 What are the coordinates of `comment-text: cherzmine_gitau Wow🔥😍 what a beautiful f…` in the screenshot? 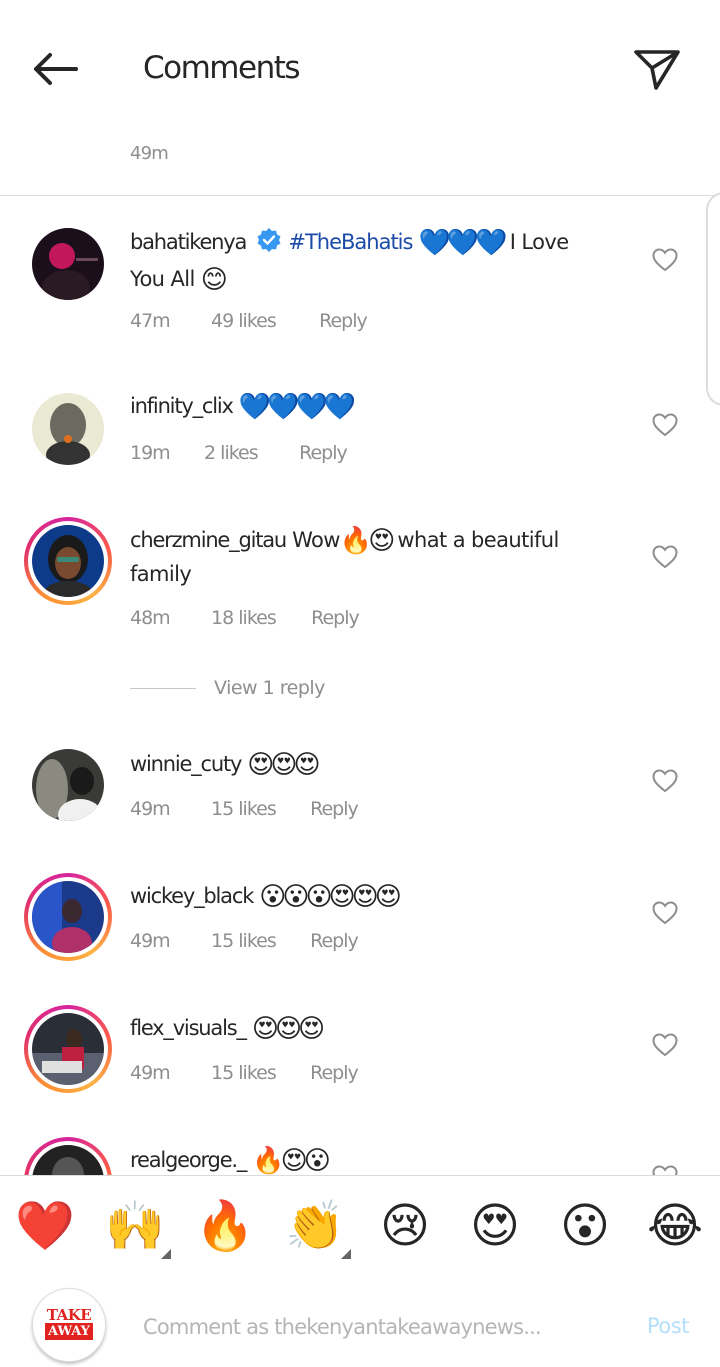 It's located at (365, 557).